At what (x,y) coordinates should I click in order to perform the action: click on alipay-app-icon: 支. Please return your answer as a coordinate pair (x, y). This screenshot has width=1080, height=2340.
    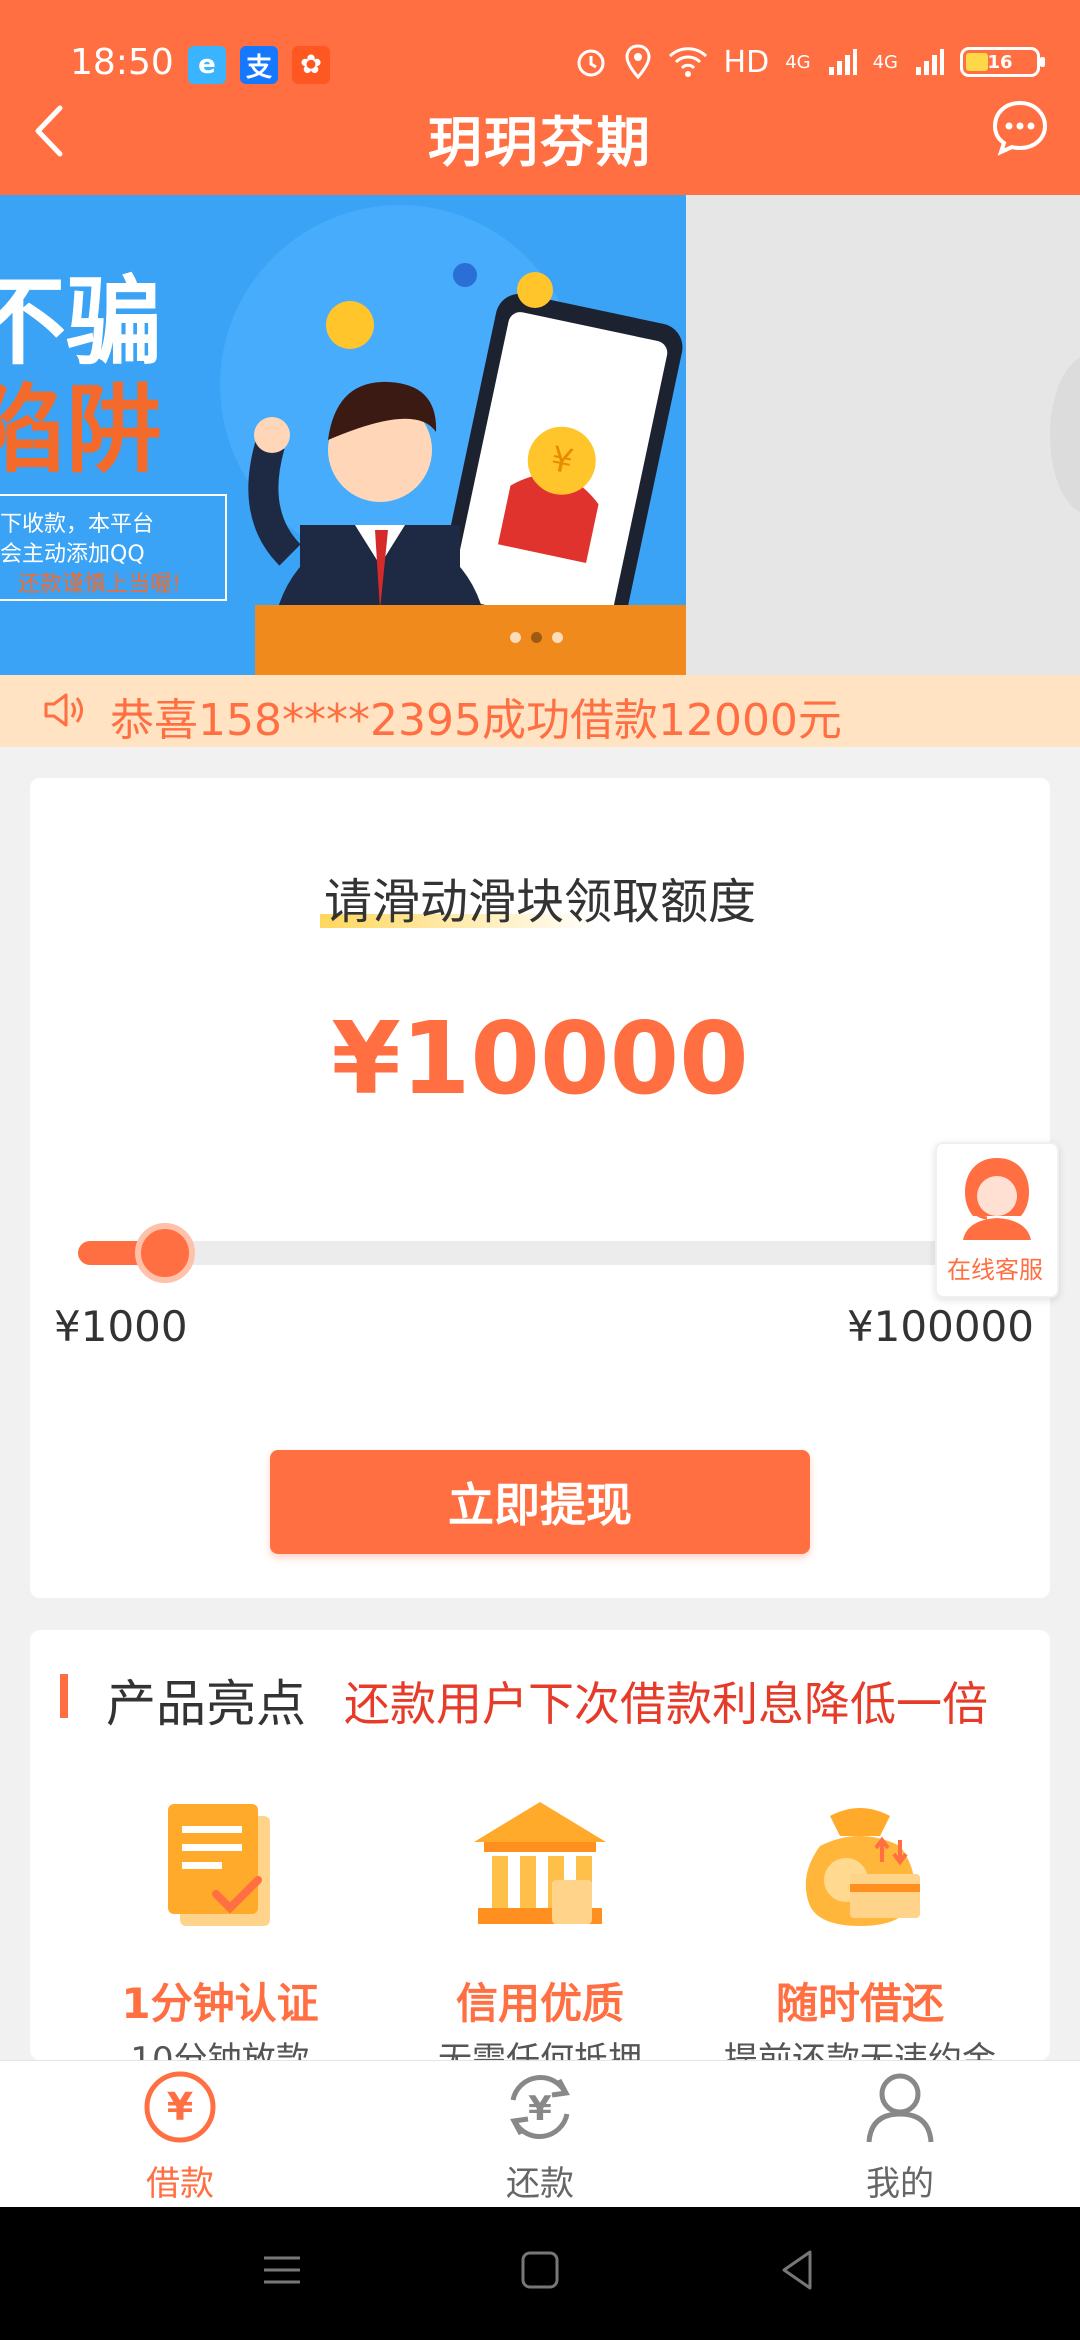
    Looking at the image, I should click on (259, 65).